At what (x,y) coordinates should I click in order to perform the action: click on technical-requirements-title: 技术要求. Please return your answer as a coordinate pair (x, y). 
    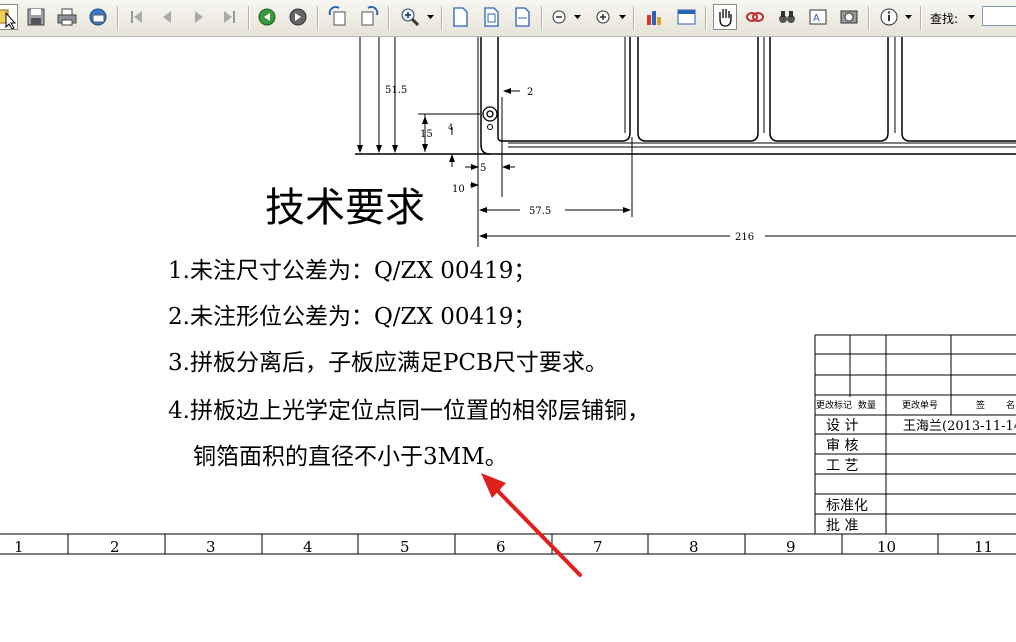
    Looking at the image, I should click on (345, 208).